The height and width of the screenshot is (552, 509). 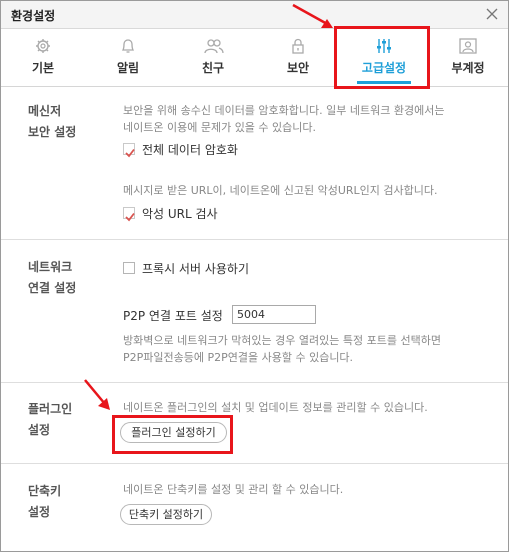 What do you see at coordinates (128, 57) in the screenshot?
I see `tab-notifications: 알림` at bounding box center [128, 57].